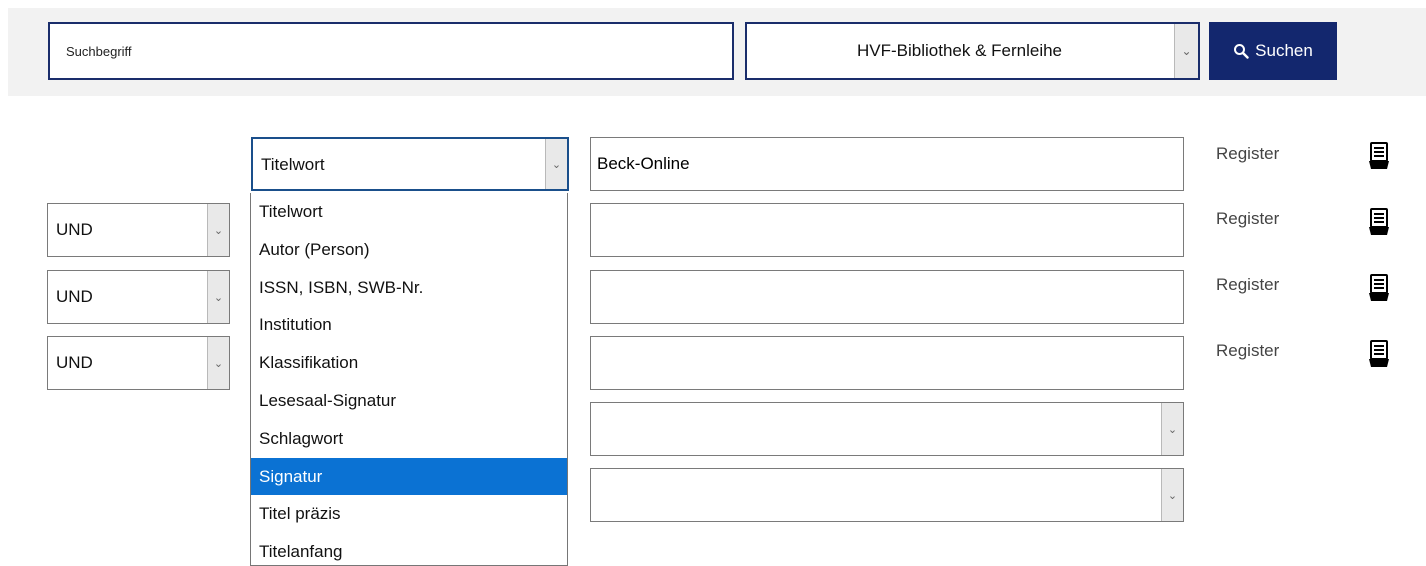  Describe the element at coordinates (138, 363) in the screenshot. I see `operator-select-4: UND ⌄` at that location.